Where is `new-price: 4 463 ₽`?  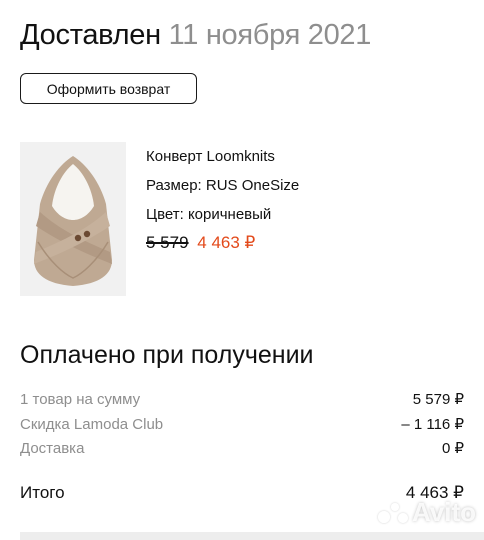
new-price: 4 463 ₽ is located at coordinates (226, 242).